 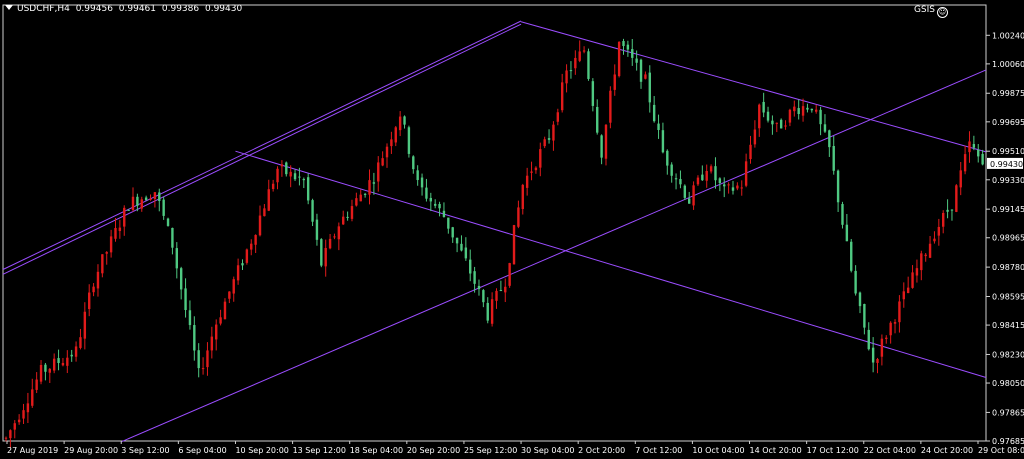 I want to click on y-tick-label: 0.99695, so click(x=1008, y=122).